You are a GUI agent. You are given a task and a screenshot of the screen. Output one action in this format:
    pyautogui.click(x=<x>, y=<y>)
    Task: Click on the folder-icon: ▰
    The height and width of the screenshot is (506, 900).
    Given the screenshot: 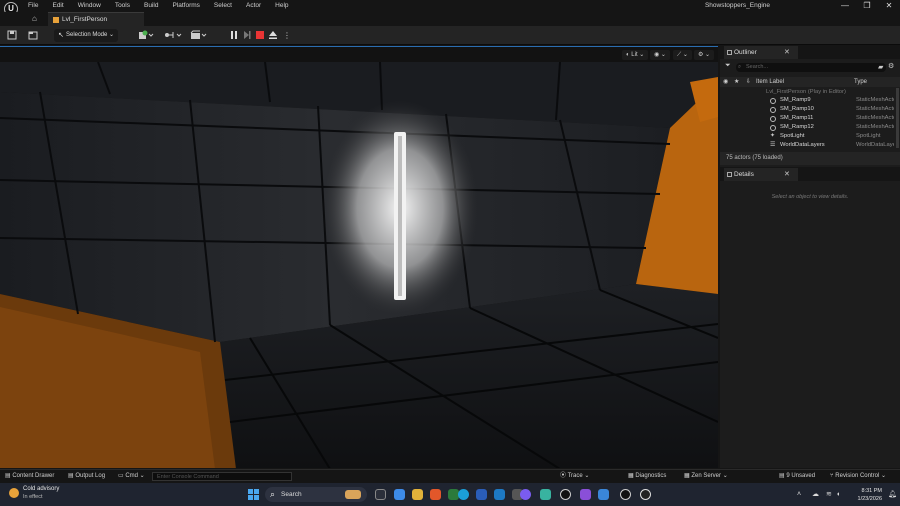 What is the action you would take?
    pyautogui.click(x=880, y=67)
    